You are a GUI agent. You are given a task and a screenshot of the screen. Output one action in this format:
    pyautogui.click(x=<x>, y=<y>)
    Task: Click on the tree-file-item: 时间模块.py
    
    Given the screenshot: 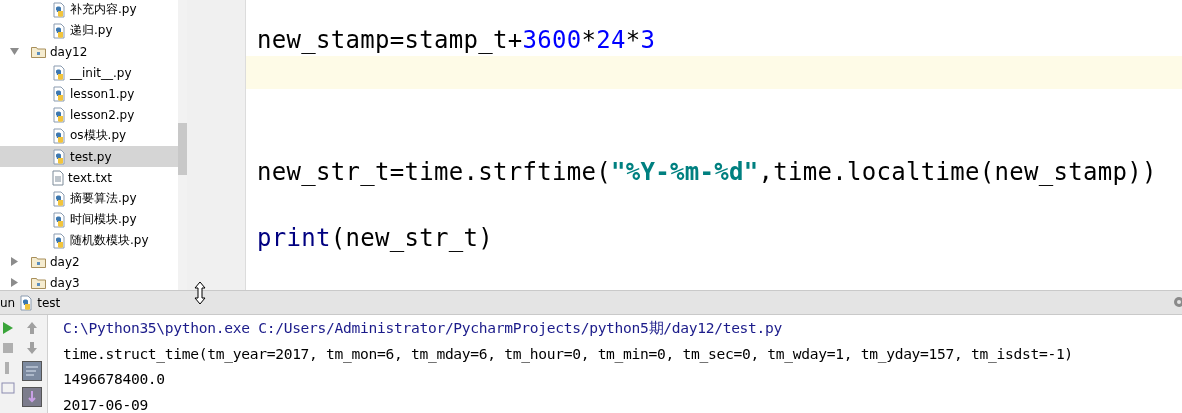 What is the action you would take?
    pyautogui.click(x=89, y=219)
    